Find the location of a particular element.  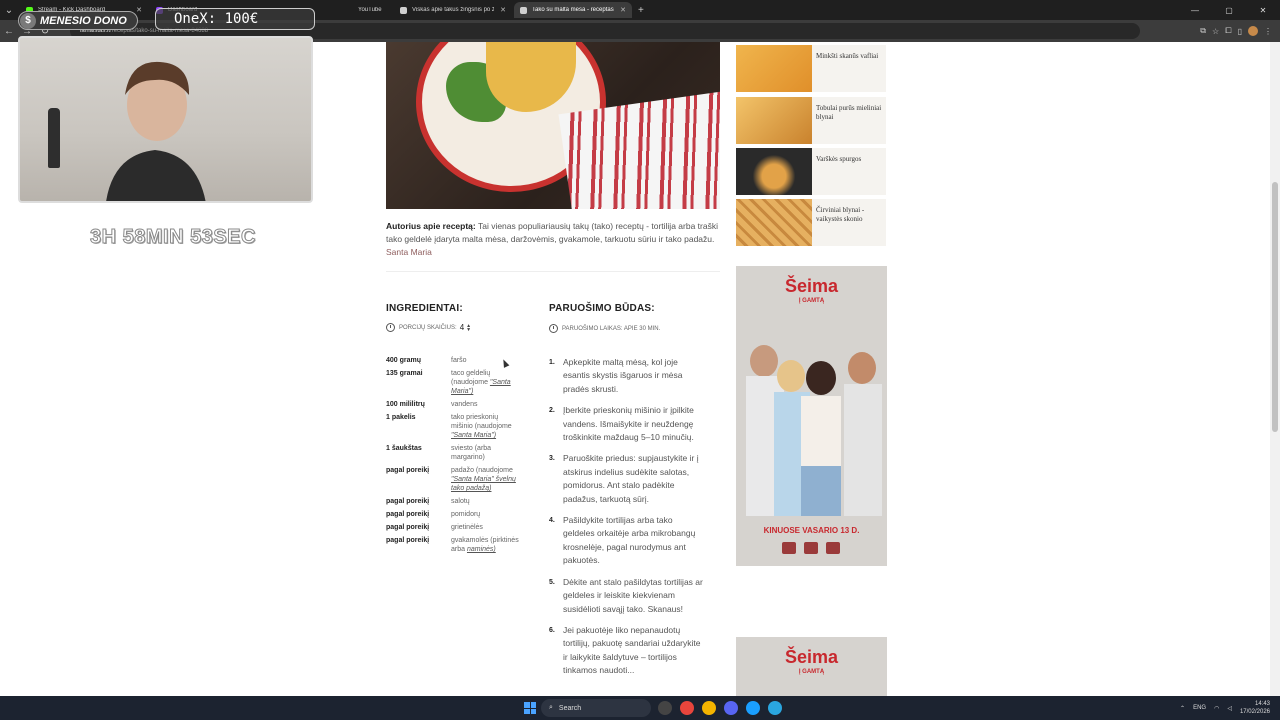

related-recipe-card: Minkšti skanūs vafliai is located at coordinates (811, 68).